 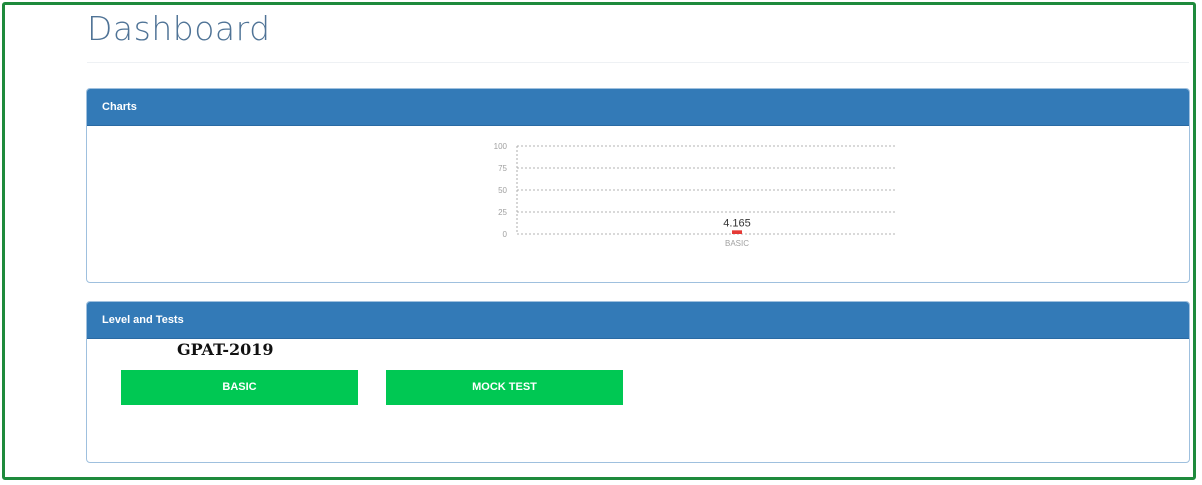 I want to click on charts-panel-header: Charts, so click(x=638, y=107).